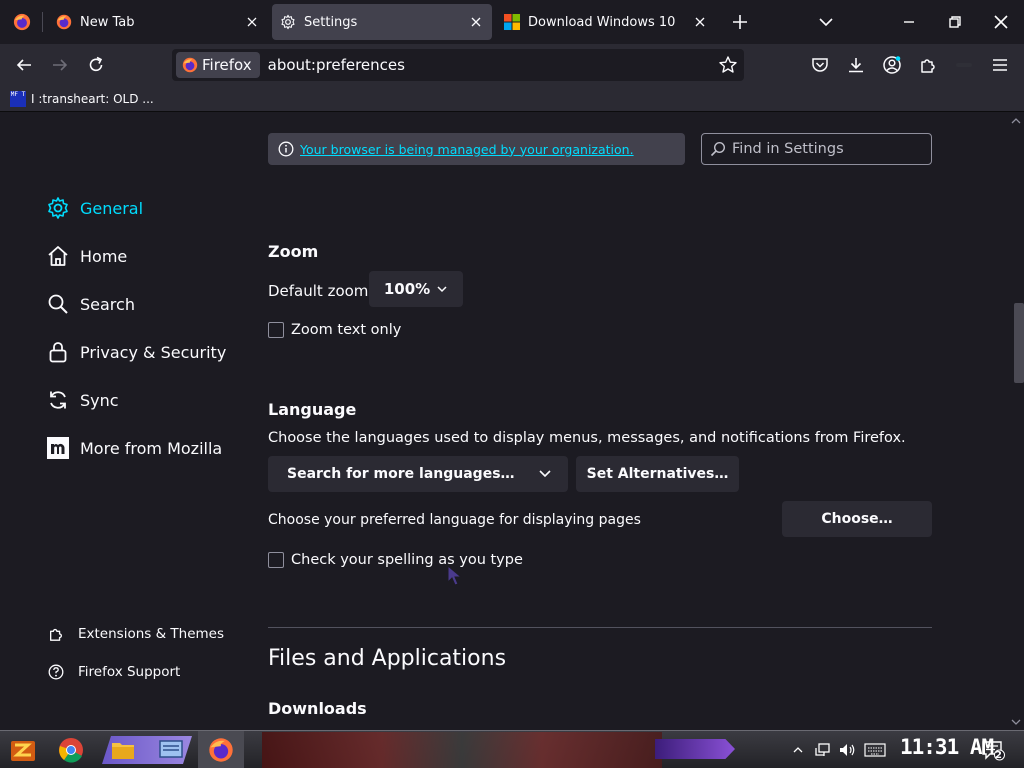 The width and height of the screenshot is (1024, 768). Describe the element at coordinates (99, 400) in the screenshot. I see `category-label: Sync` at that location.